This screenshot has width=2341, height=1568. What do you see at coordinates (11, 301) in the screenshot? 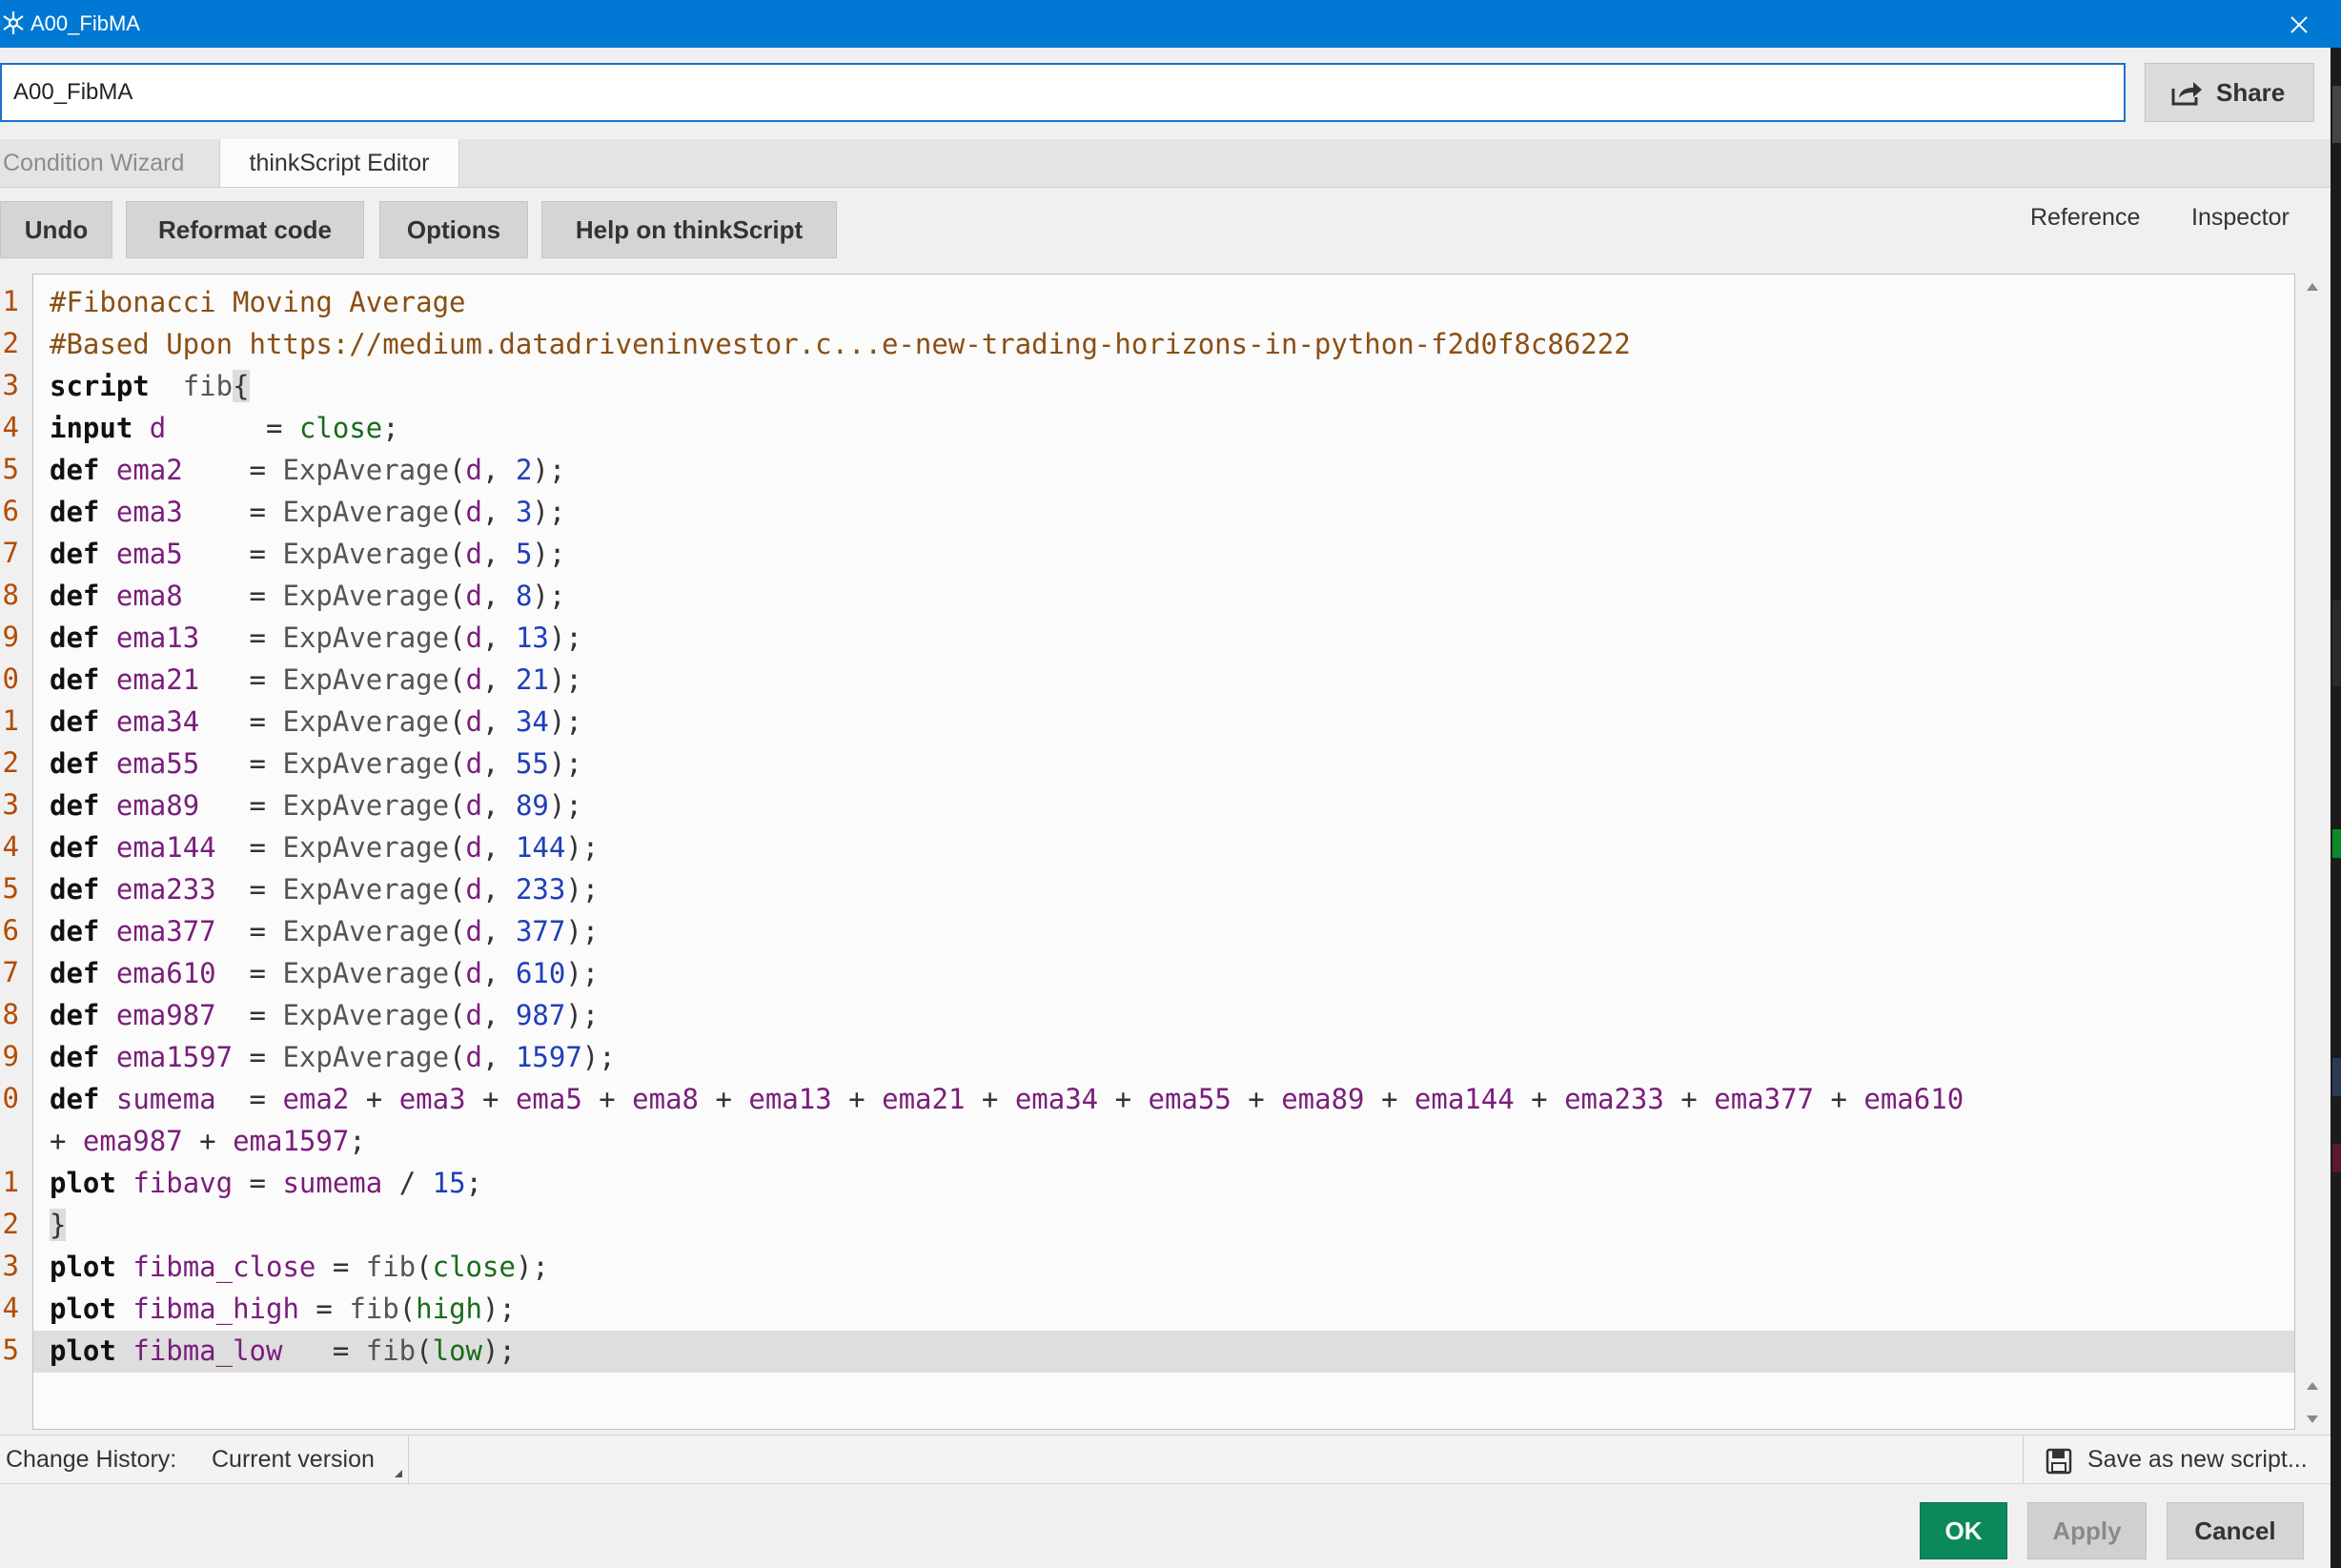
I see `line-number: 1` at bounding box center [11, 301].